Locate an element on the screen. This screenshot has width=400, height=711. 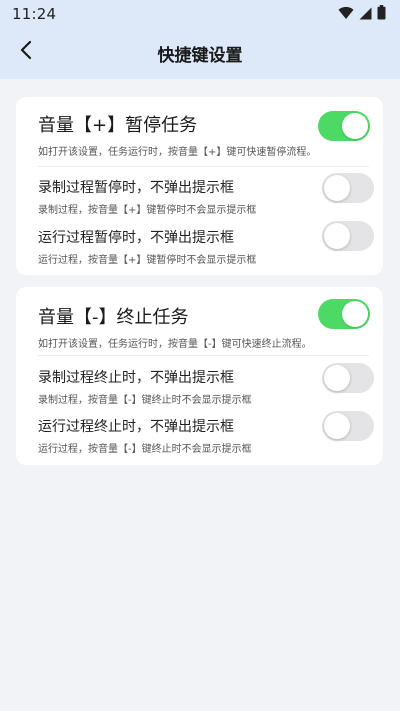
battery-icon is located at coordinates (381, 14).